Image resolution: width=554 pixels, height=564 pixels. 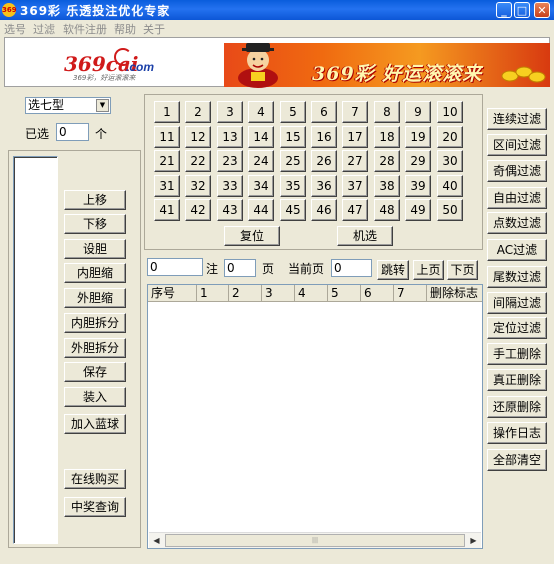 I want to click on number-button: 1, so click(x=167, y=112).